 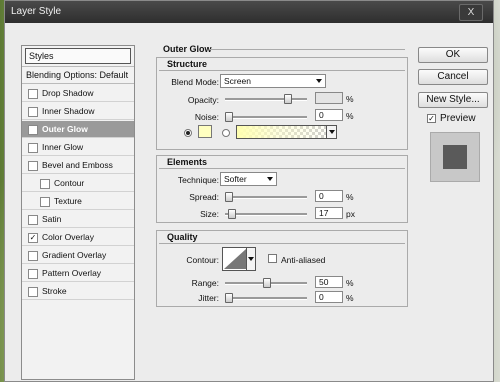 What do you see at coordinates (272, 258) in the screenshot?
I see `anti-aliased-checkbox` at bounding box center [272, 258].